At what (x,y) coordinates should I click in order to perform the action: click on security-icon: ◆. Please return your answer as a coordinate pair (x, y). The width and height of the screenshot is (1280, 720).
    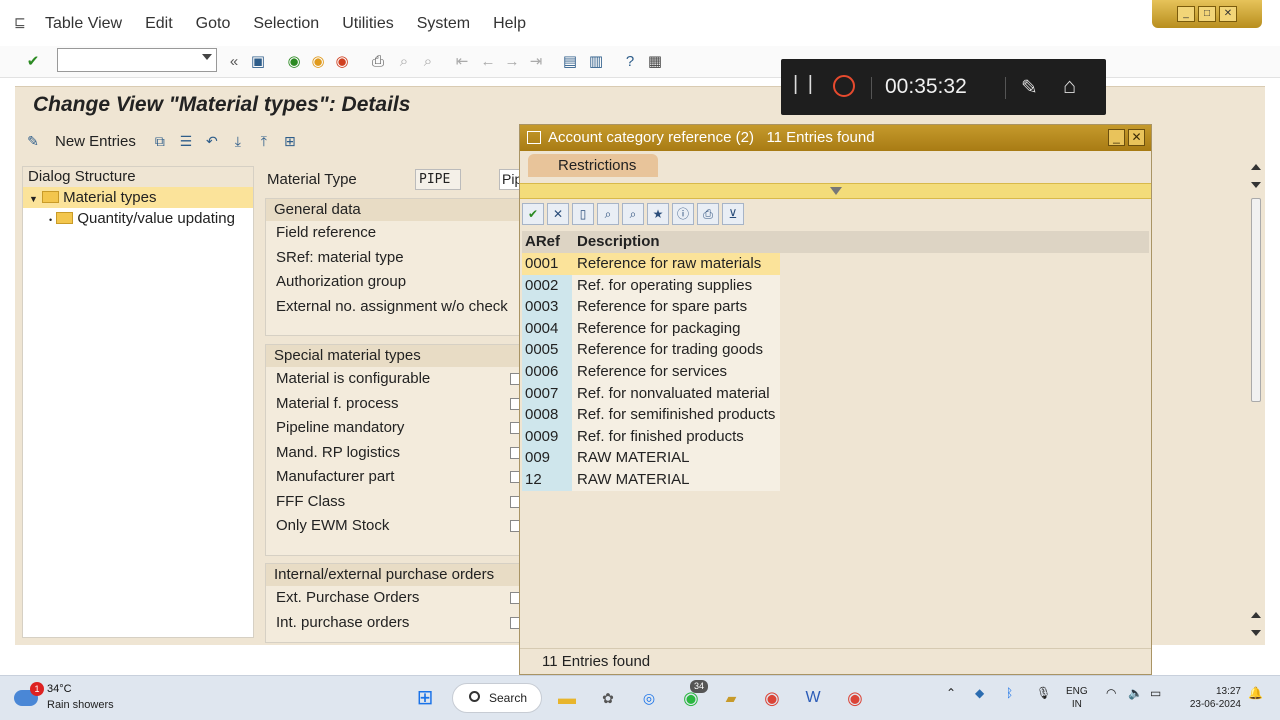
    Looking at the image, I should click on (979, 693).